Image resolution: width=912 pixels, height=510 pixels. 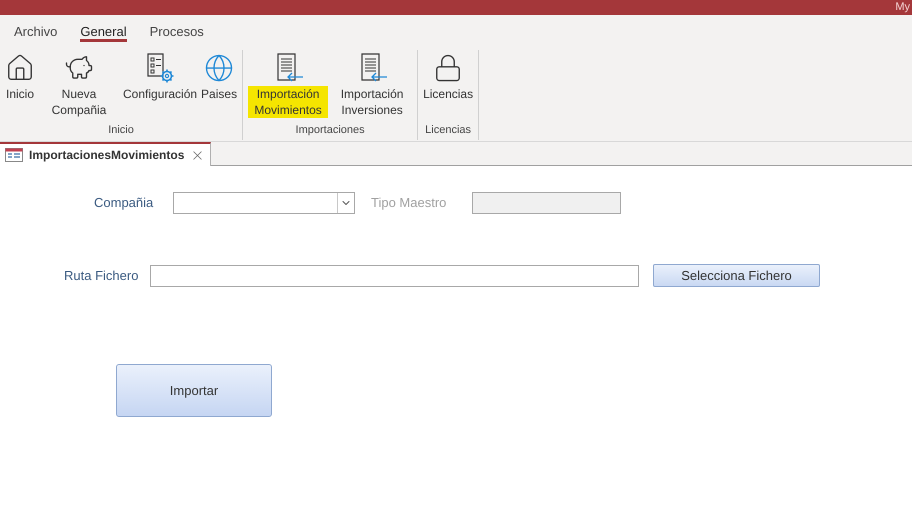 What do you see at coordinates (14, 155) in the screenshot?
I see `form-icon` at bounding box center [14, 155].